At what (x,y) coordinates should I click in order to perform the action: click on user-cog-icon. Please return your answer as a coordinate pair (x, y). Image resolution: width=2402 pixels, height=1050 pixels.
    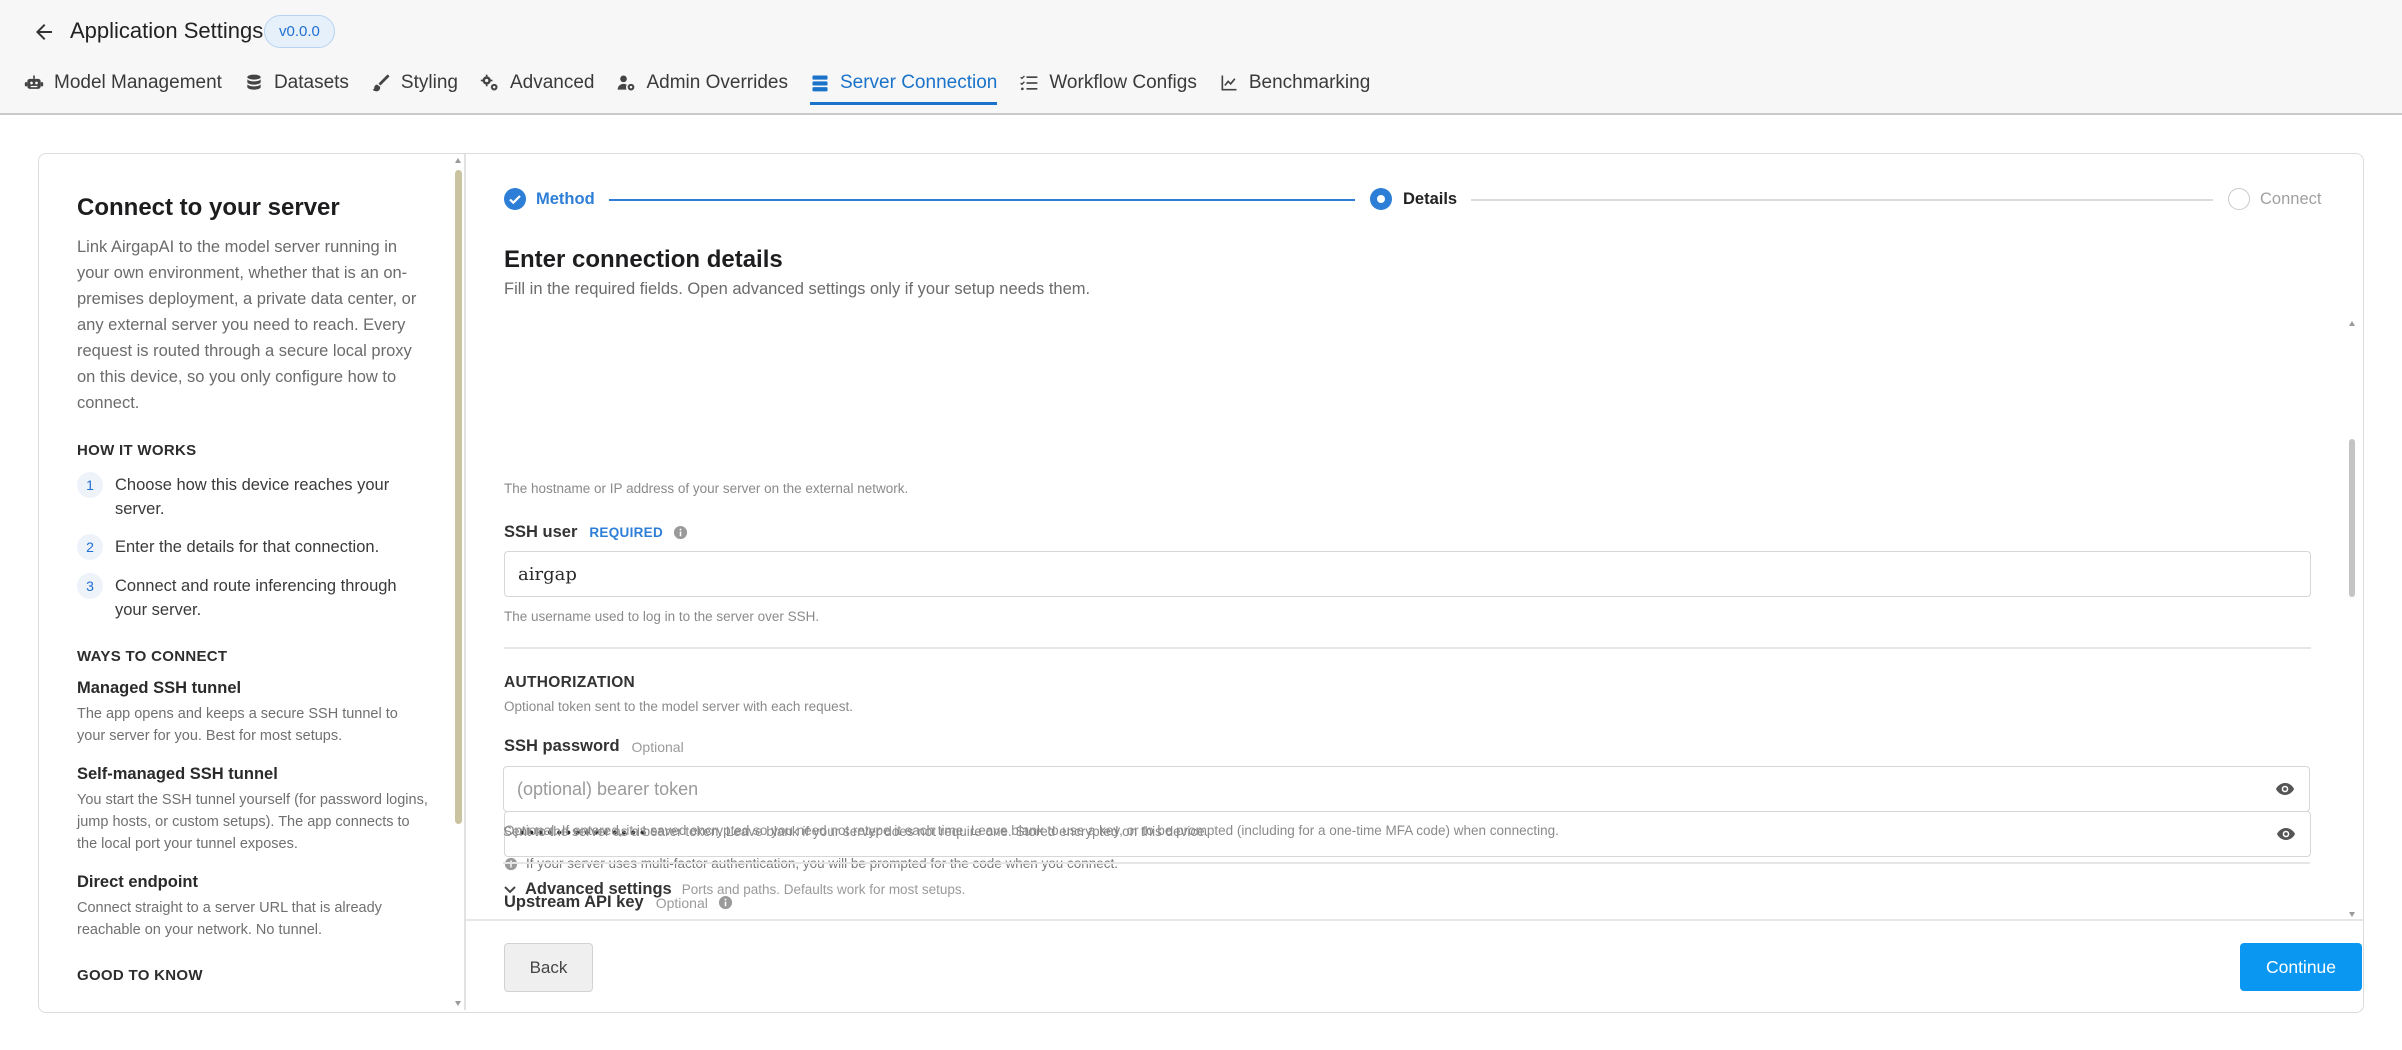
    Looking at the image, I should click on (626, 83).